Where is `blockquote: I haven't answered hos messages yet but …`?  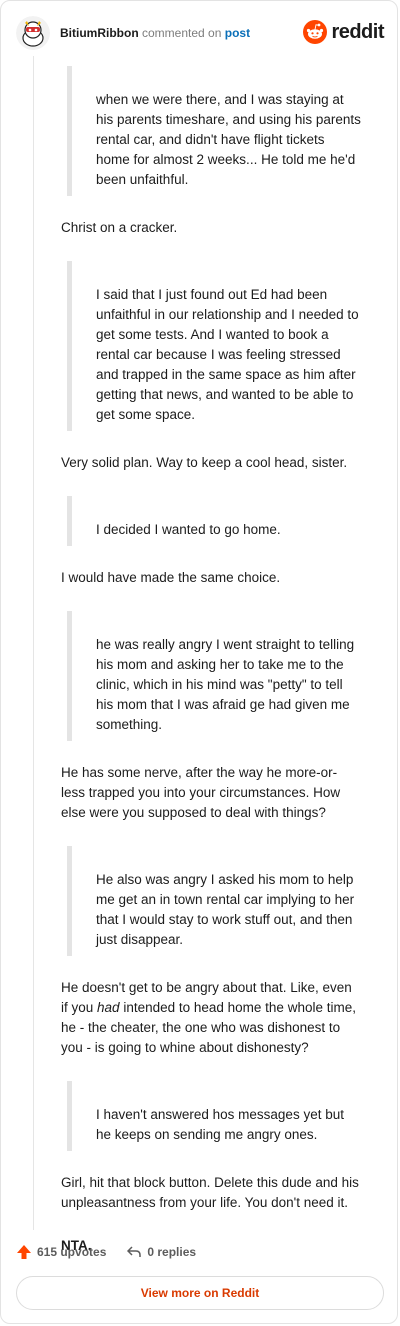
blockquote: I haven't answered hos messages yet but … is located at coordinates (214, 1116).